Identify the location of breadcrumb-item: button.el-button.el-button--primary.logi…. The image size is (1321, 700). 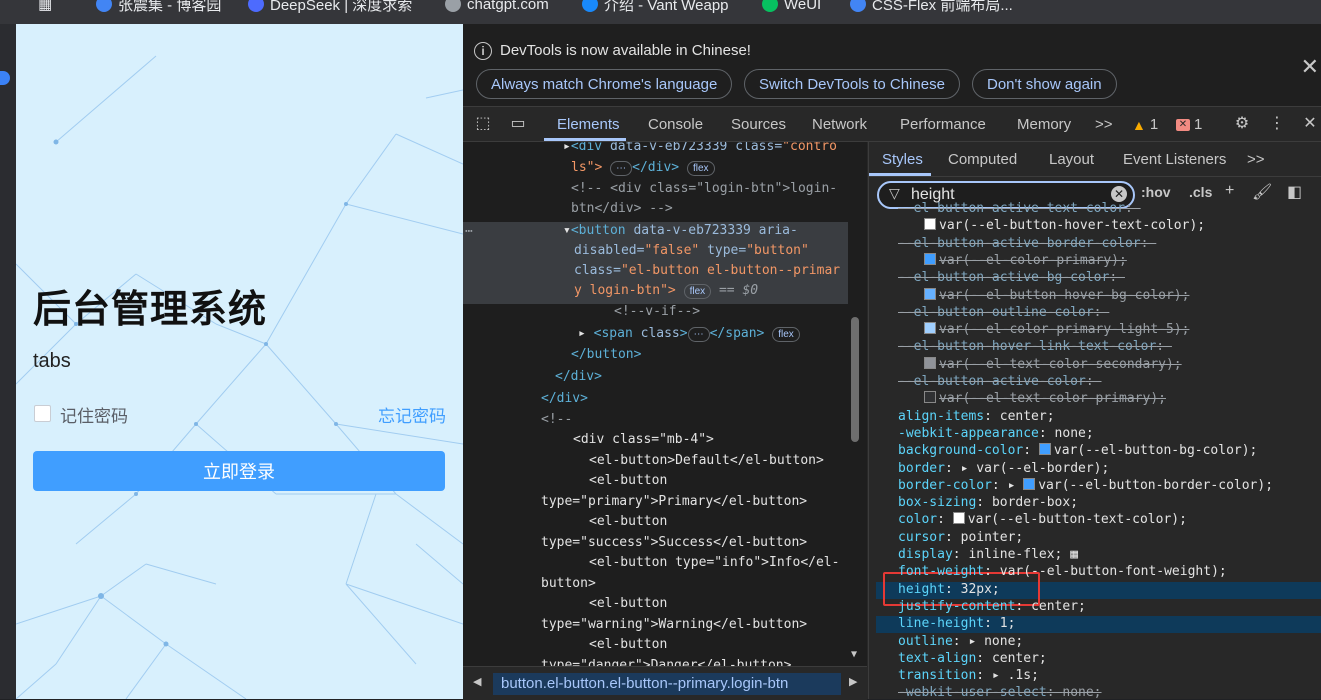
(667, 684).